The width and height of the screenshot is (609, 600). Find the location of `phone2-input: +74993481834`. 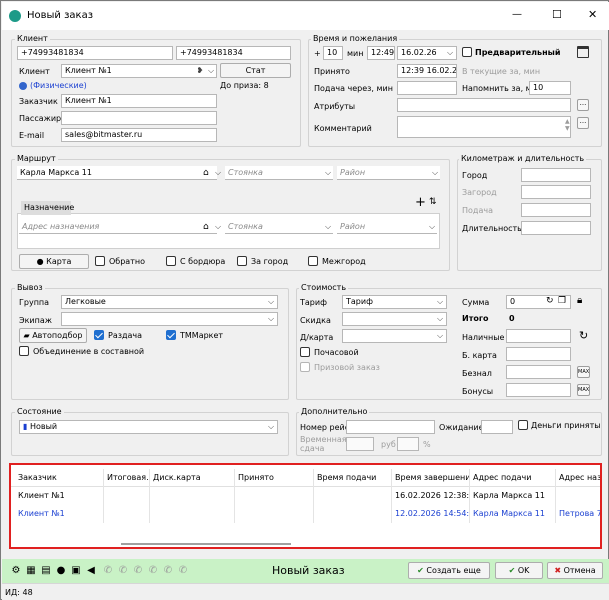

phone2-input: +74993481834 is located at coordinates (233, 53).